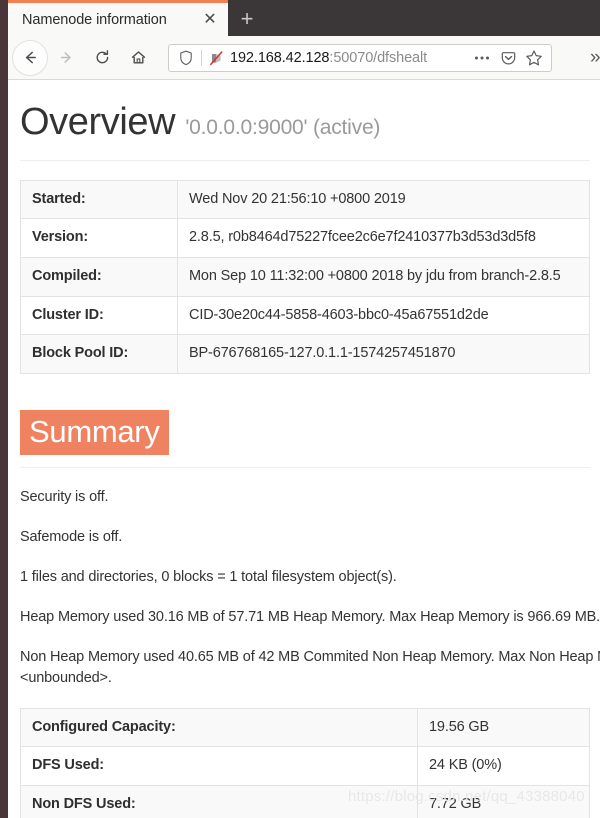 Image resolution: width=600 pixels, height=818 pixels. What do you see at coordinates (219, 766) in the screenshot?
I see `row-key: DFS Used:` at bounding box center [219, 766].